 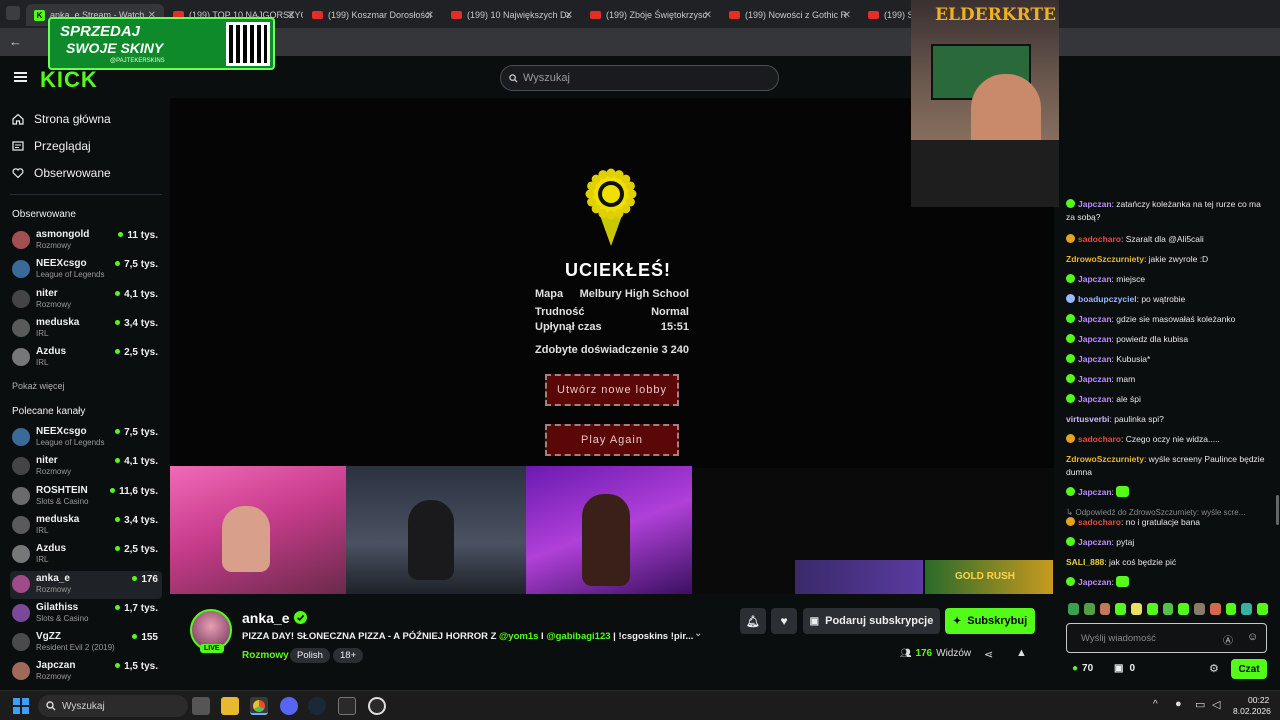 I want to click on chat-username: virtusverbi, so click(x=1087, y=419).